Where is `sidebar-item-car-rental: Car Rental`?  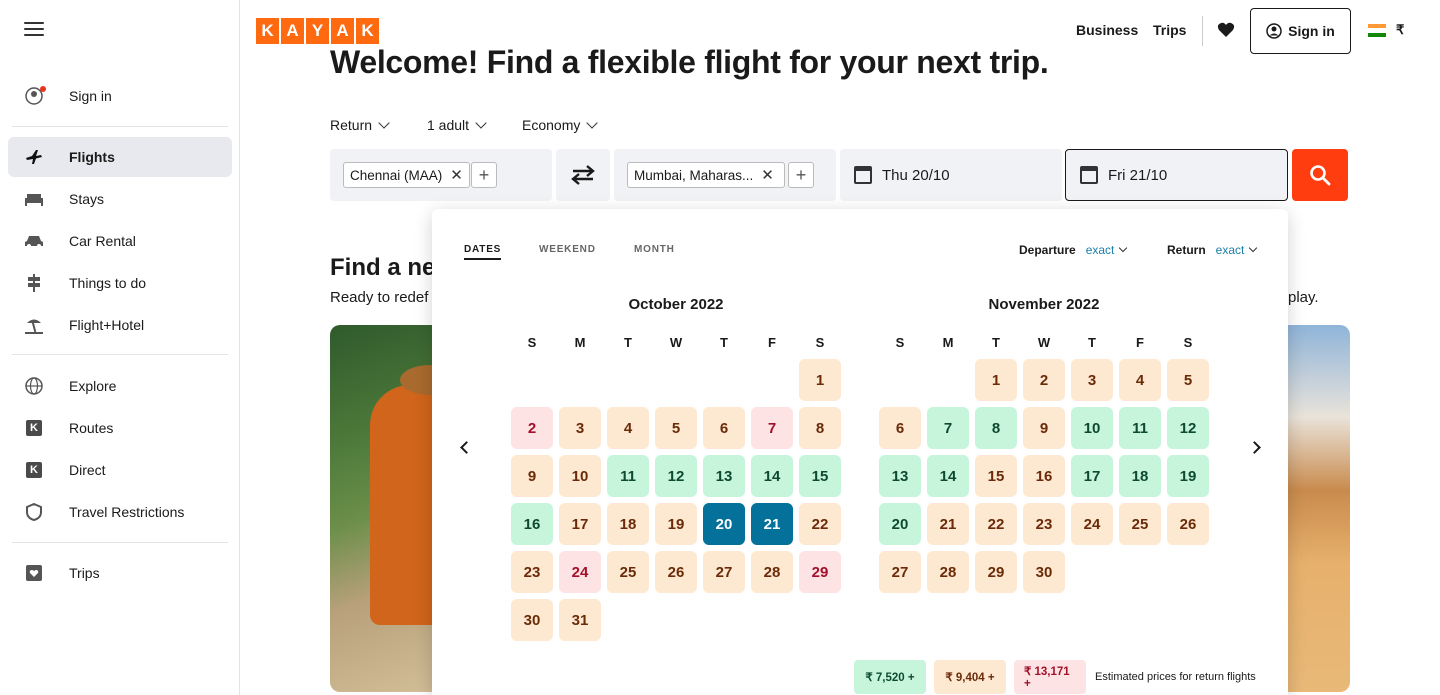 sidebar-item-car-rental: Car Rental is located at coordinates (120, 241).